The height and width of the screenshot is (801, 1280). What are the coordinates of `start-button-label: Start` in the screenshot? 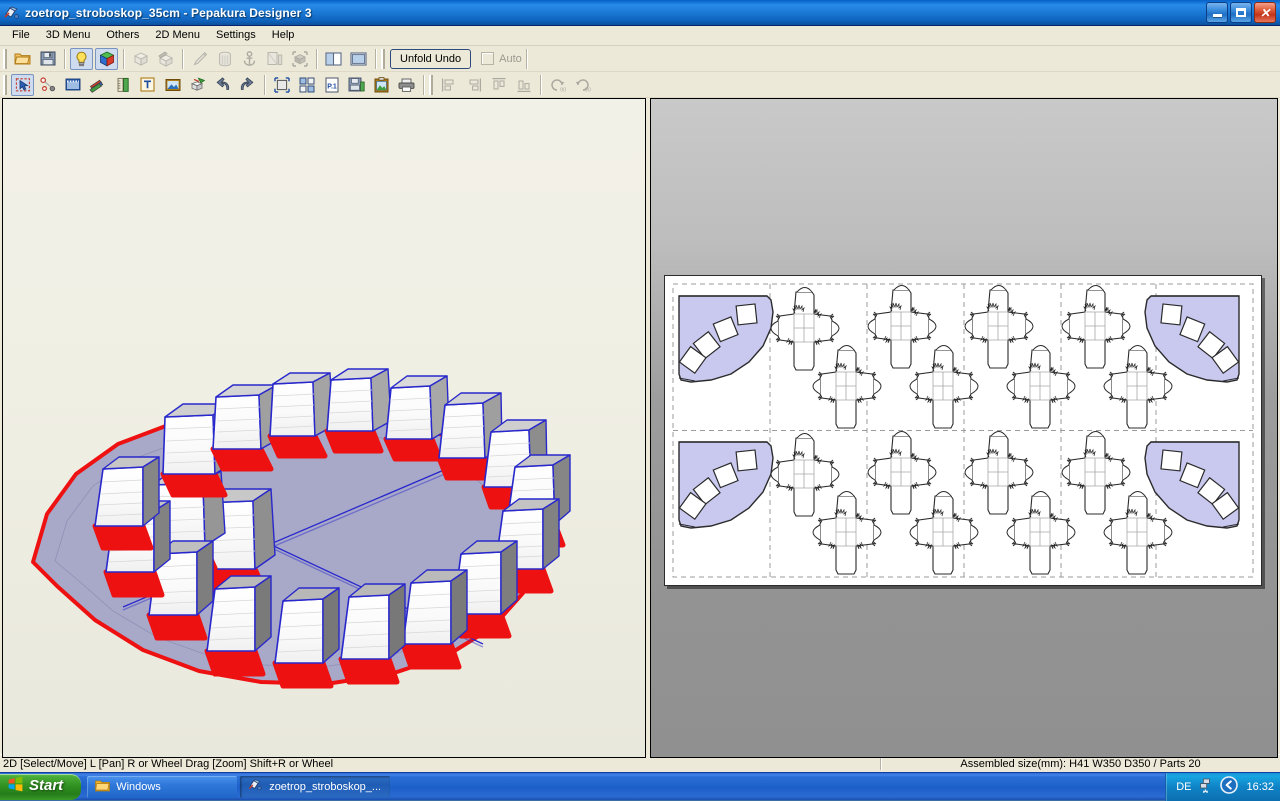 It's located at (46, 785).